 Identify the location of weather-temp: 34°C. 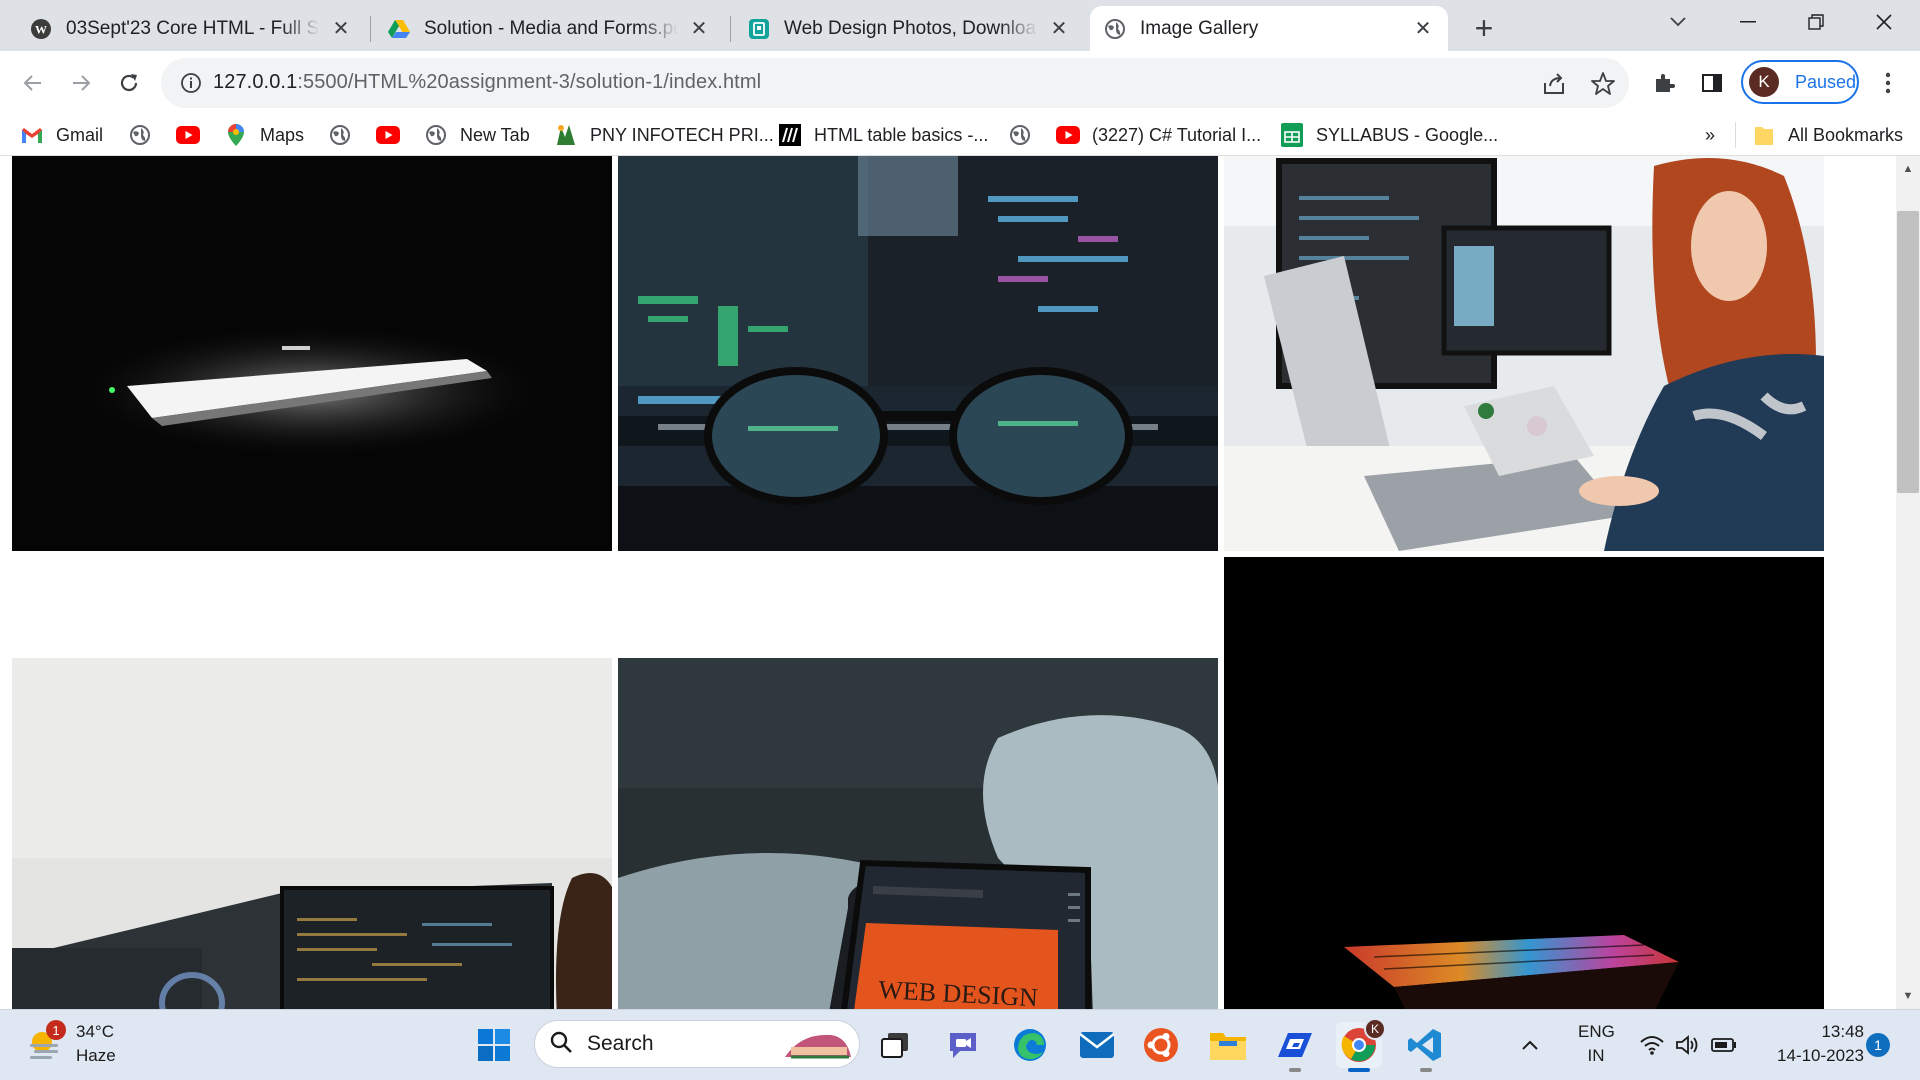
(95, 1031).